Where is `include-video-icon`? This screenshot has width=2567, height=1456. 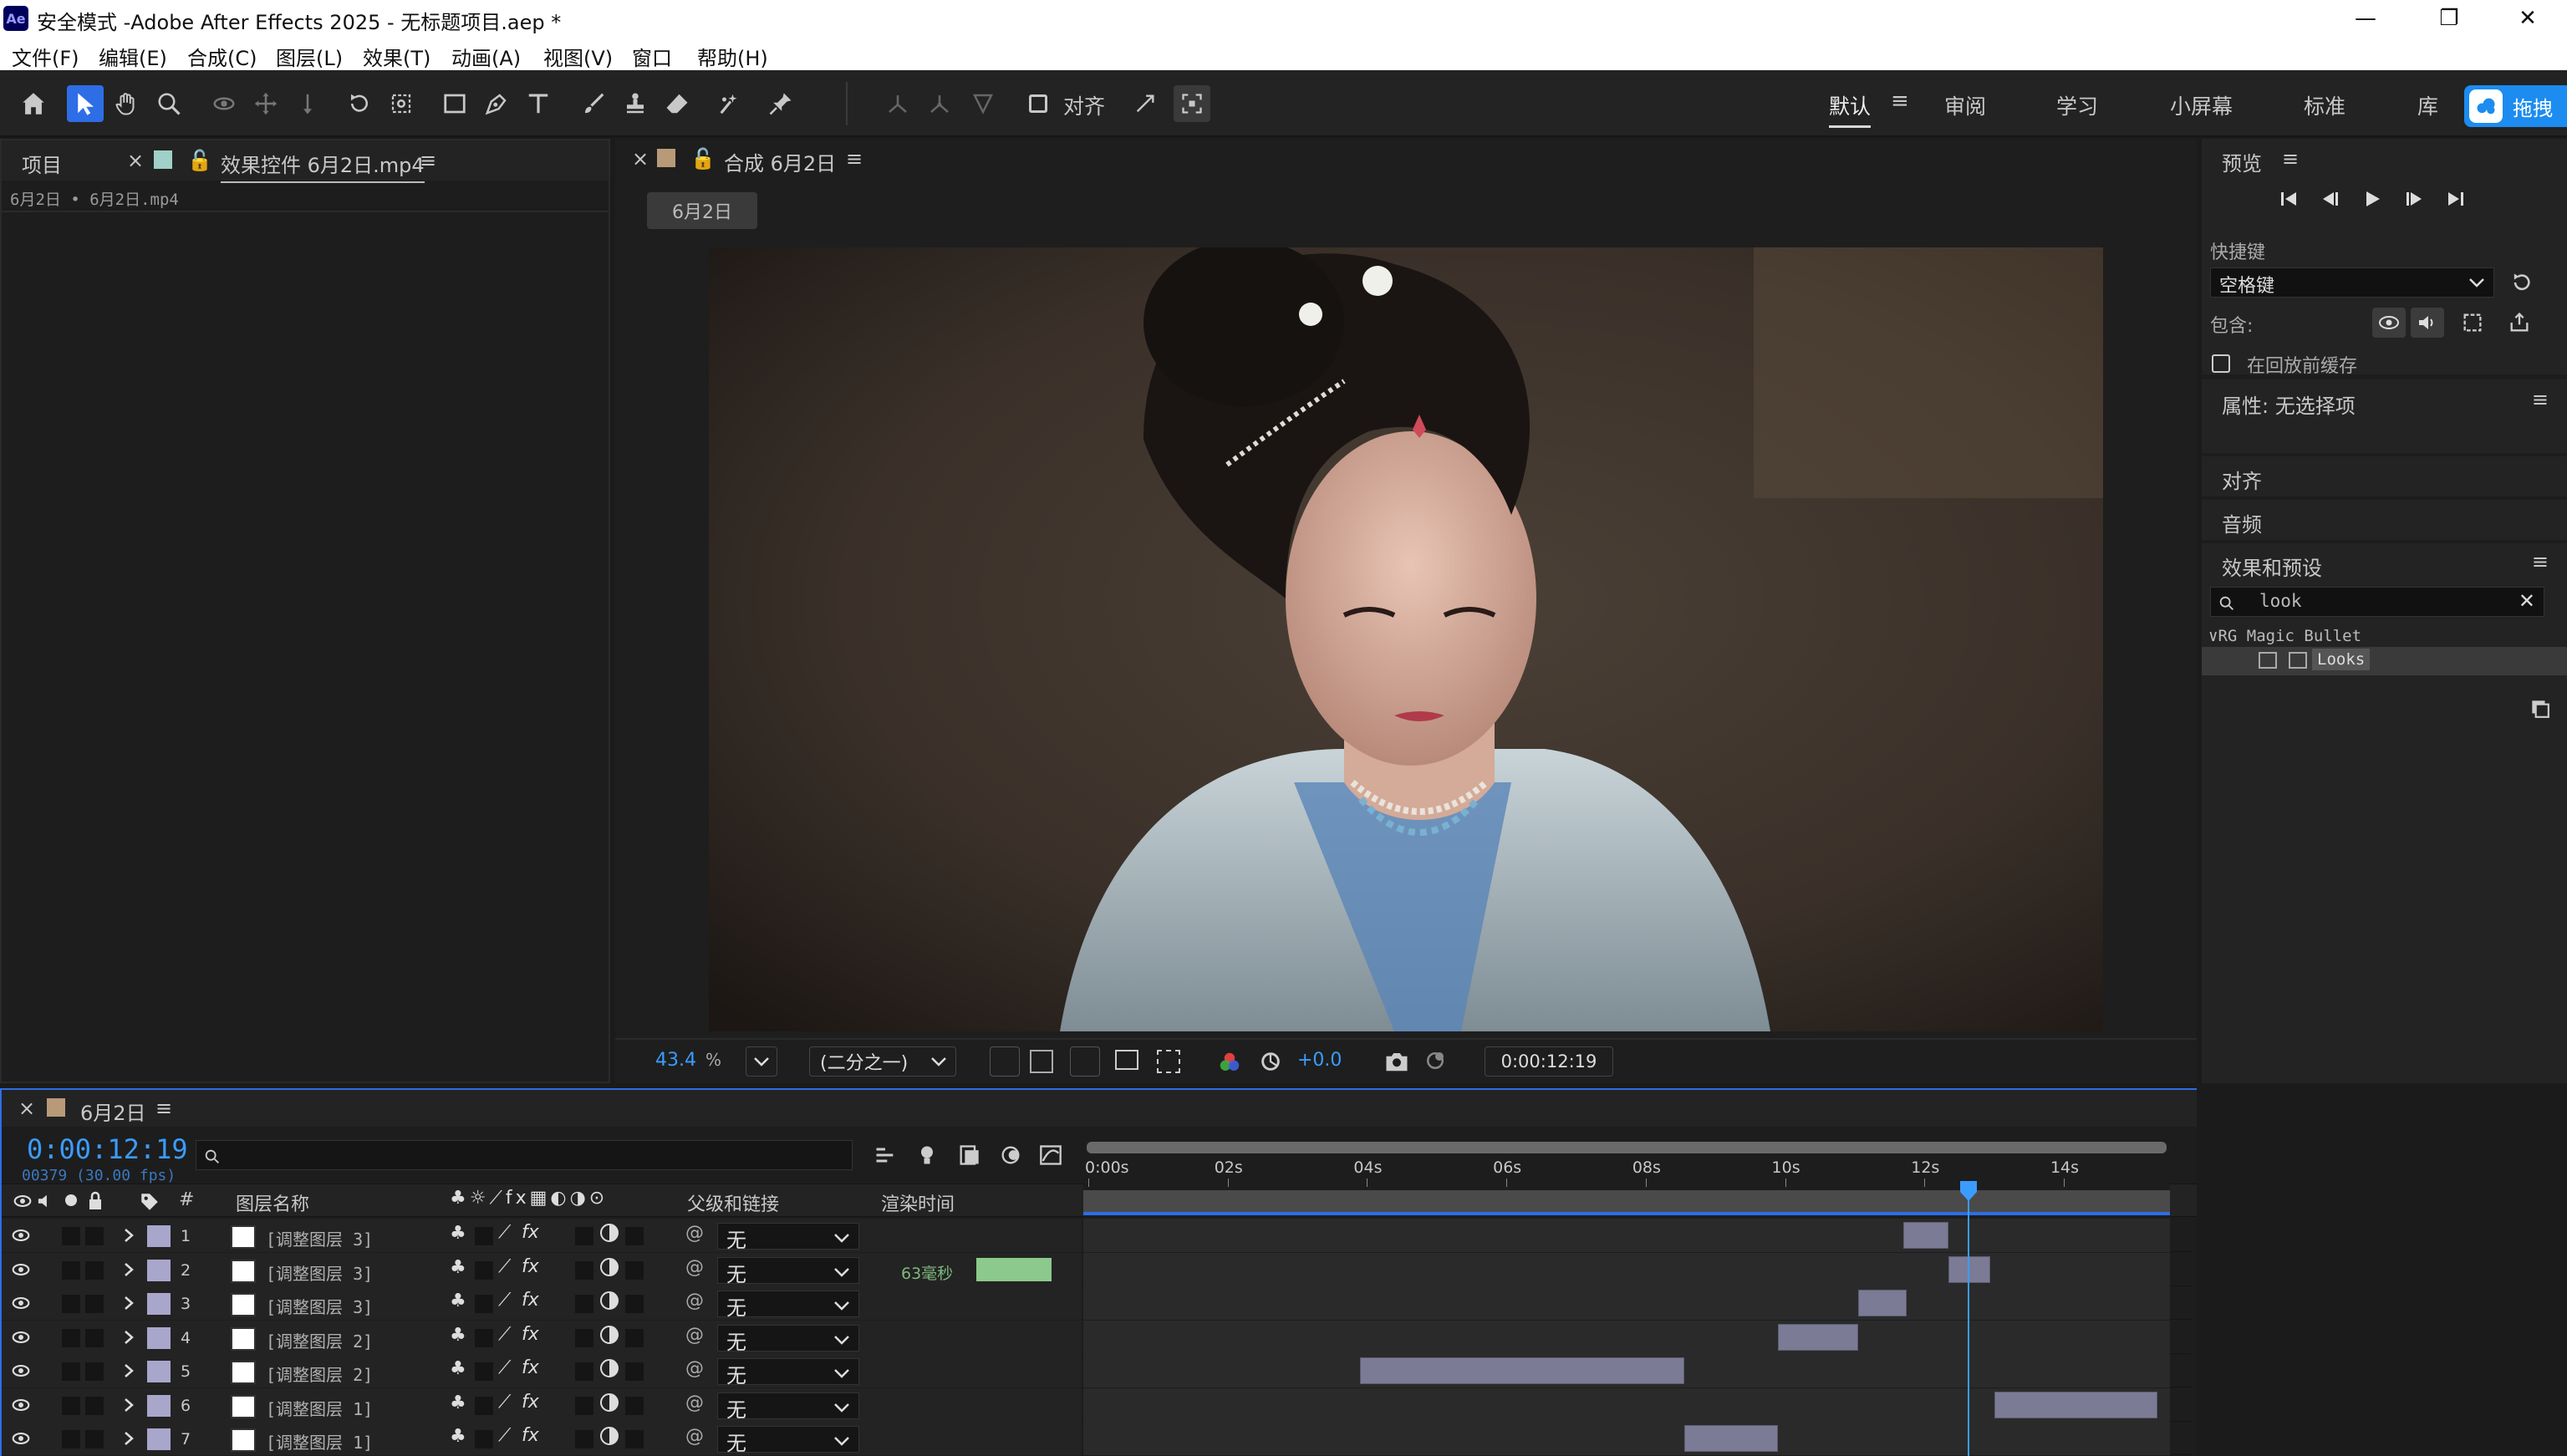
include-video-icon is located at coordinates (2389, 323).